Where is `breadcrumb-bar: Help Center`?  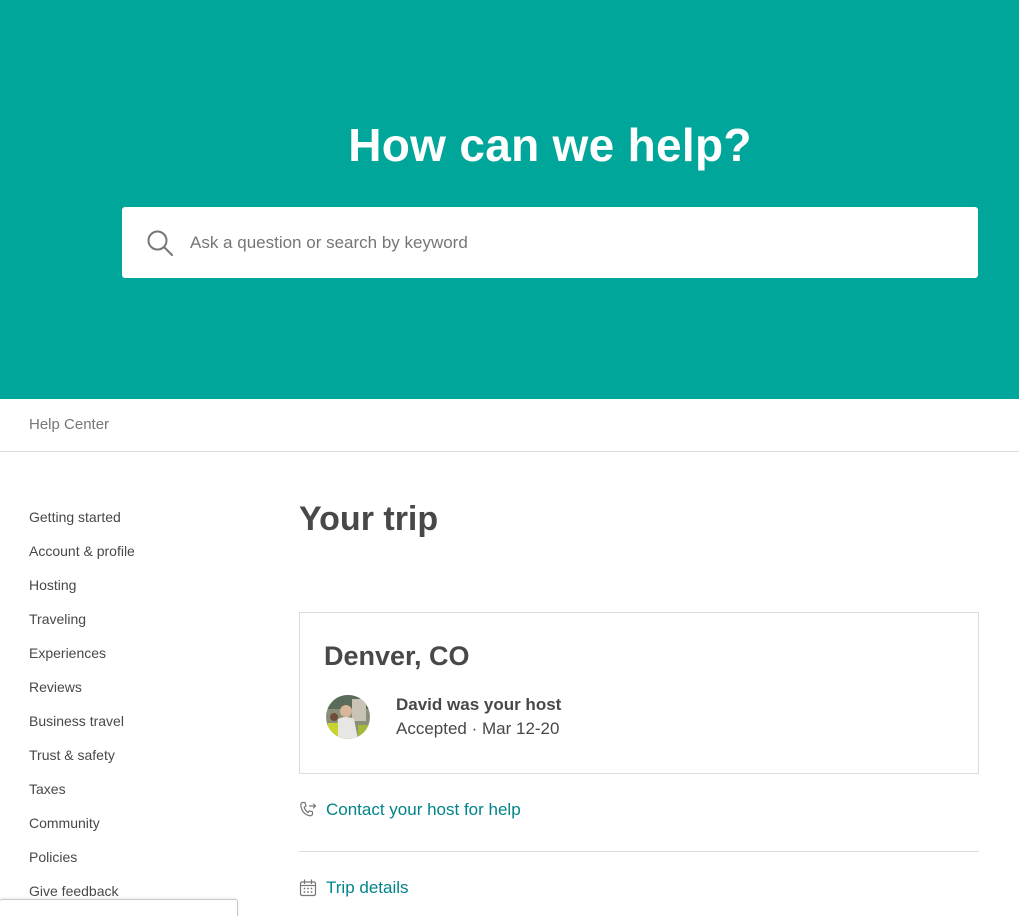 breadcrumb-bar: Help Center is located at coordinates (509, 425).